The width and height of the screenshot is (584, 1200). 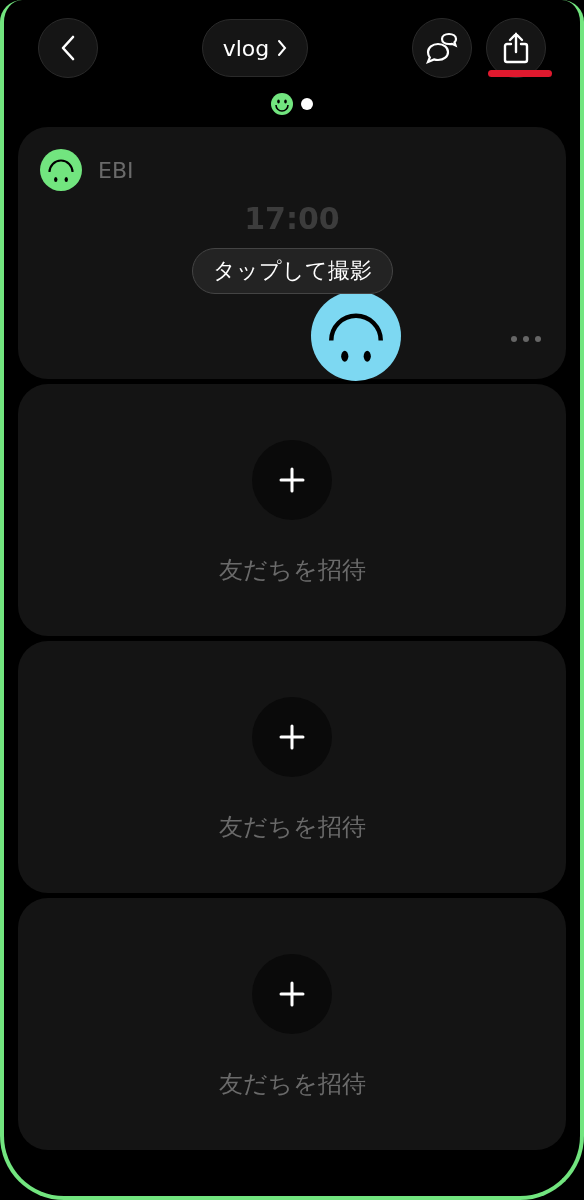 I want to click on share-icon, so click(x=516, y=48).